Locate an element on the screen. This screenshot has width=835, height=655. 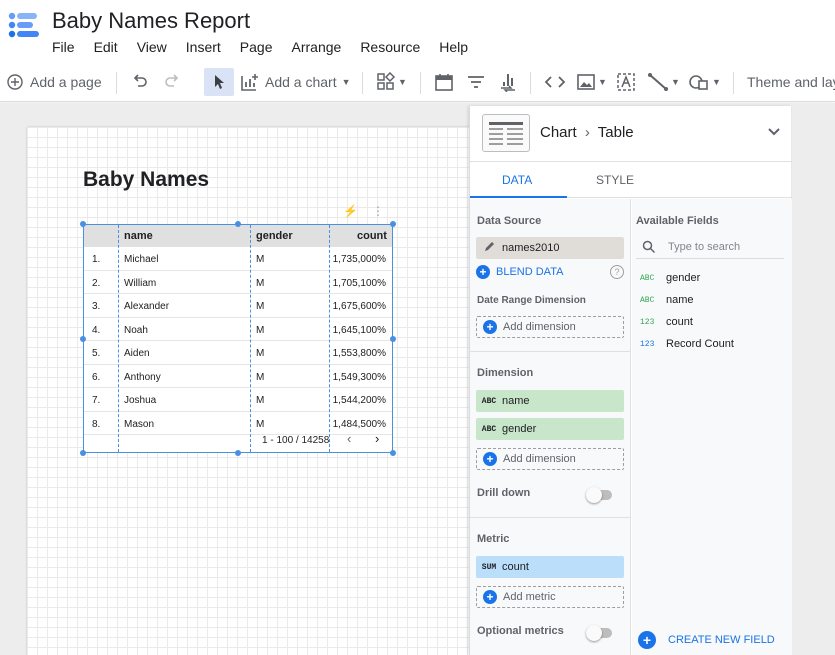
add-page-label: Add a page is located at coordinates (66, 82).